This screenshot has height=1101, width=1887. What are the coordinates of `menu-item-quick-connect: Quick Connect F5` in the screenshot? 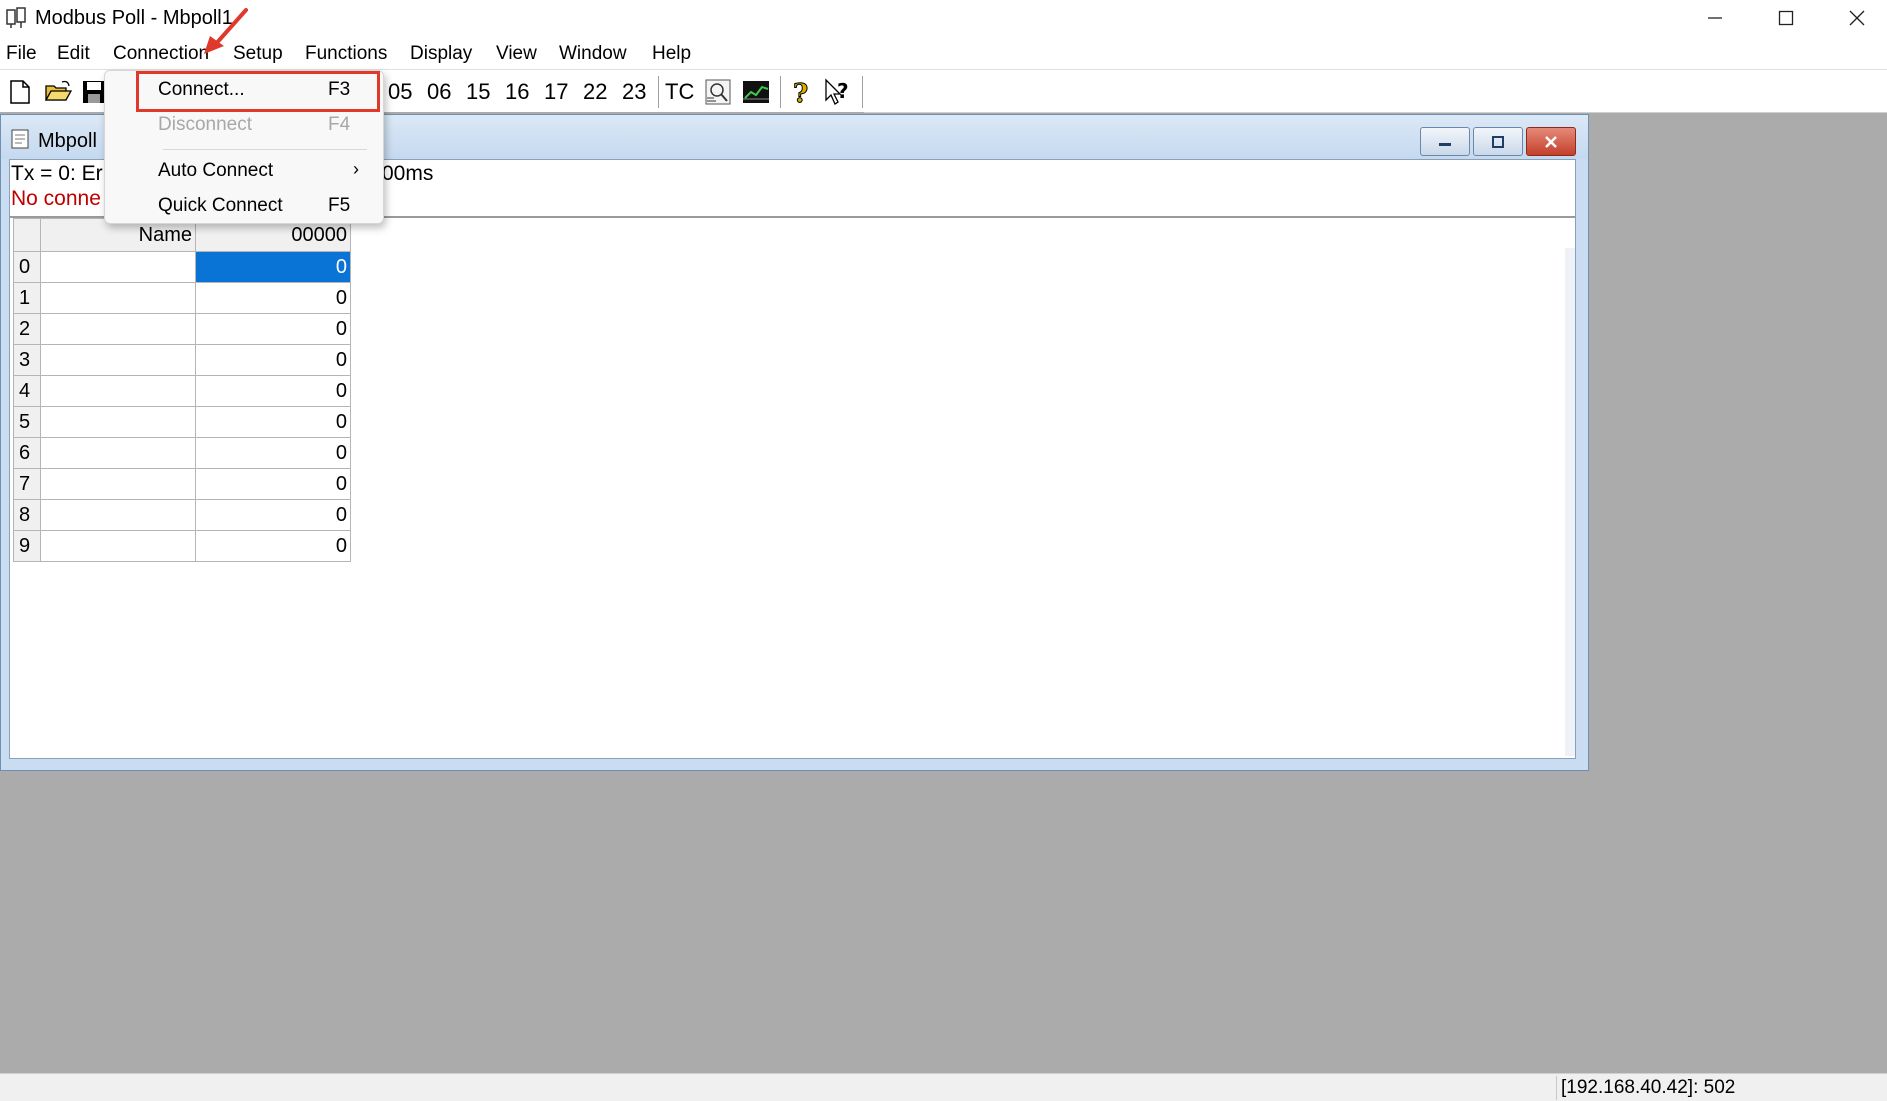 It's located at (244, 206).